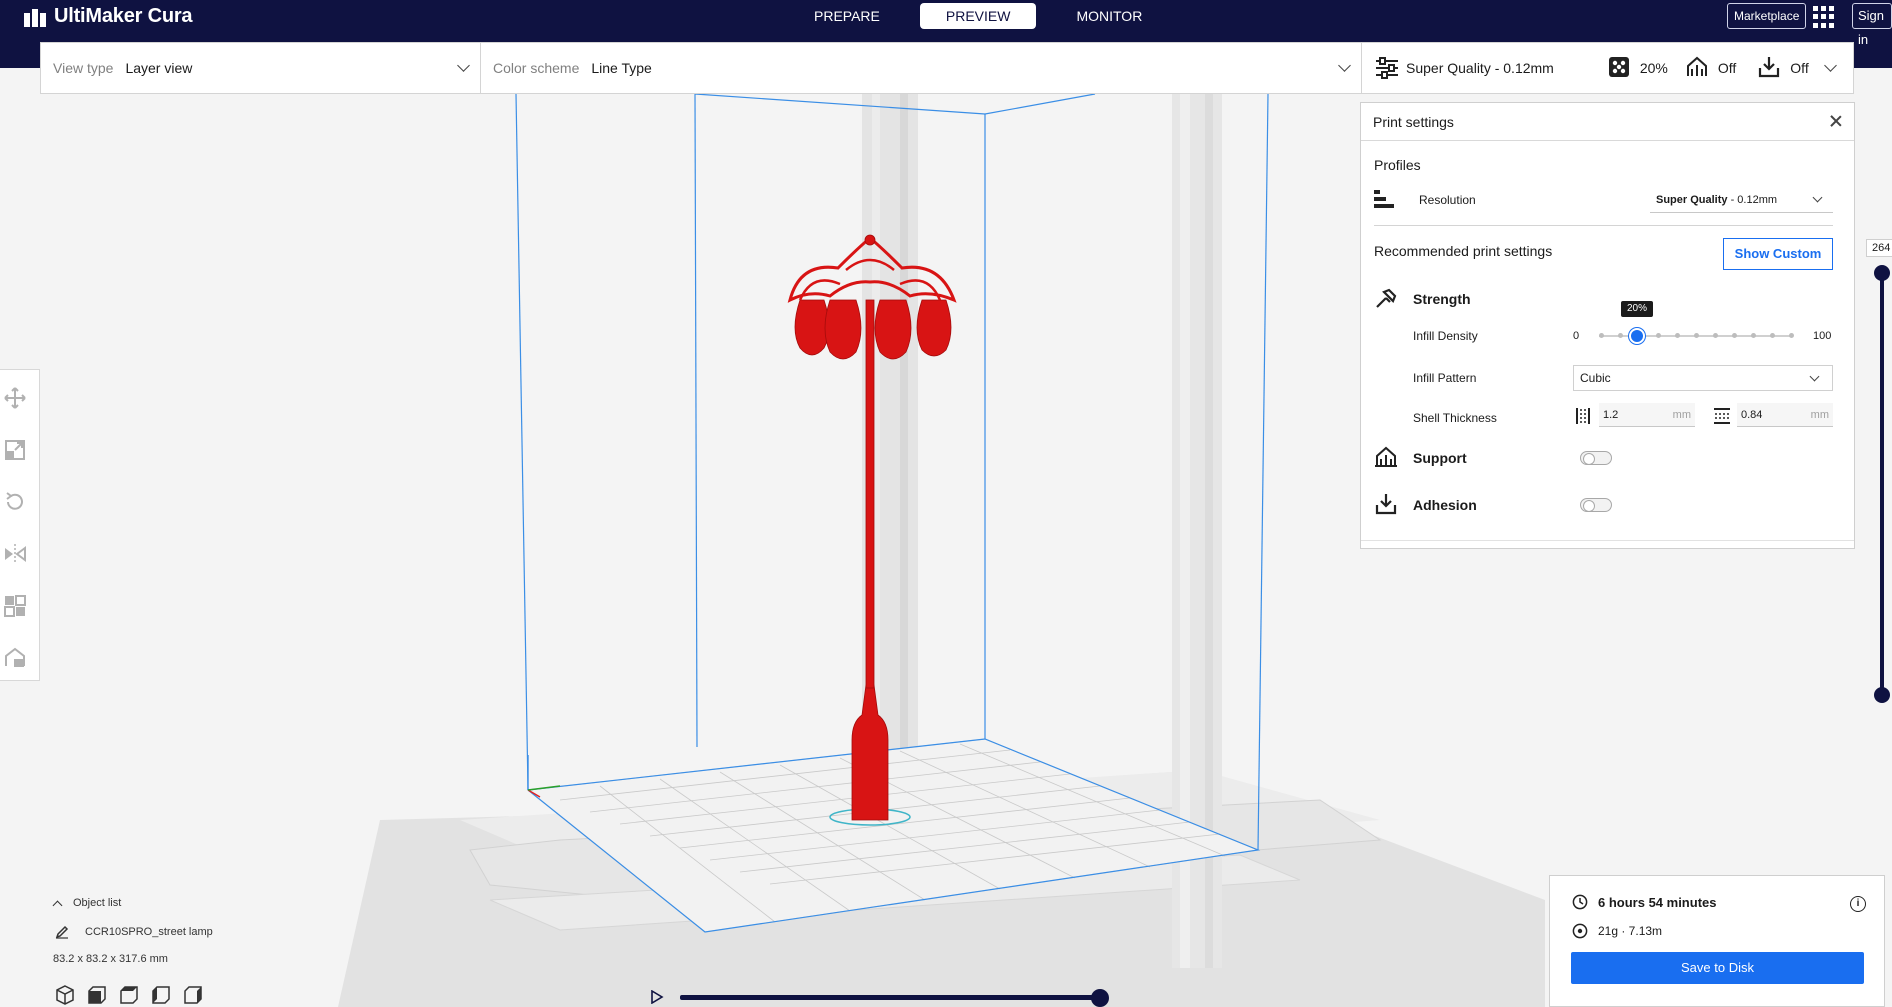 This screenshot has width=1892, height=1007. I want to click on rotate-icon, so click(15, 502).